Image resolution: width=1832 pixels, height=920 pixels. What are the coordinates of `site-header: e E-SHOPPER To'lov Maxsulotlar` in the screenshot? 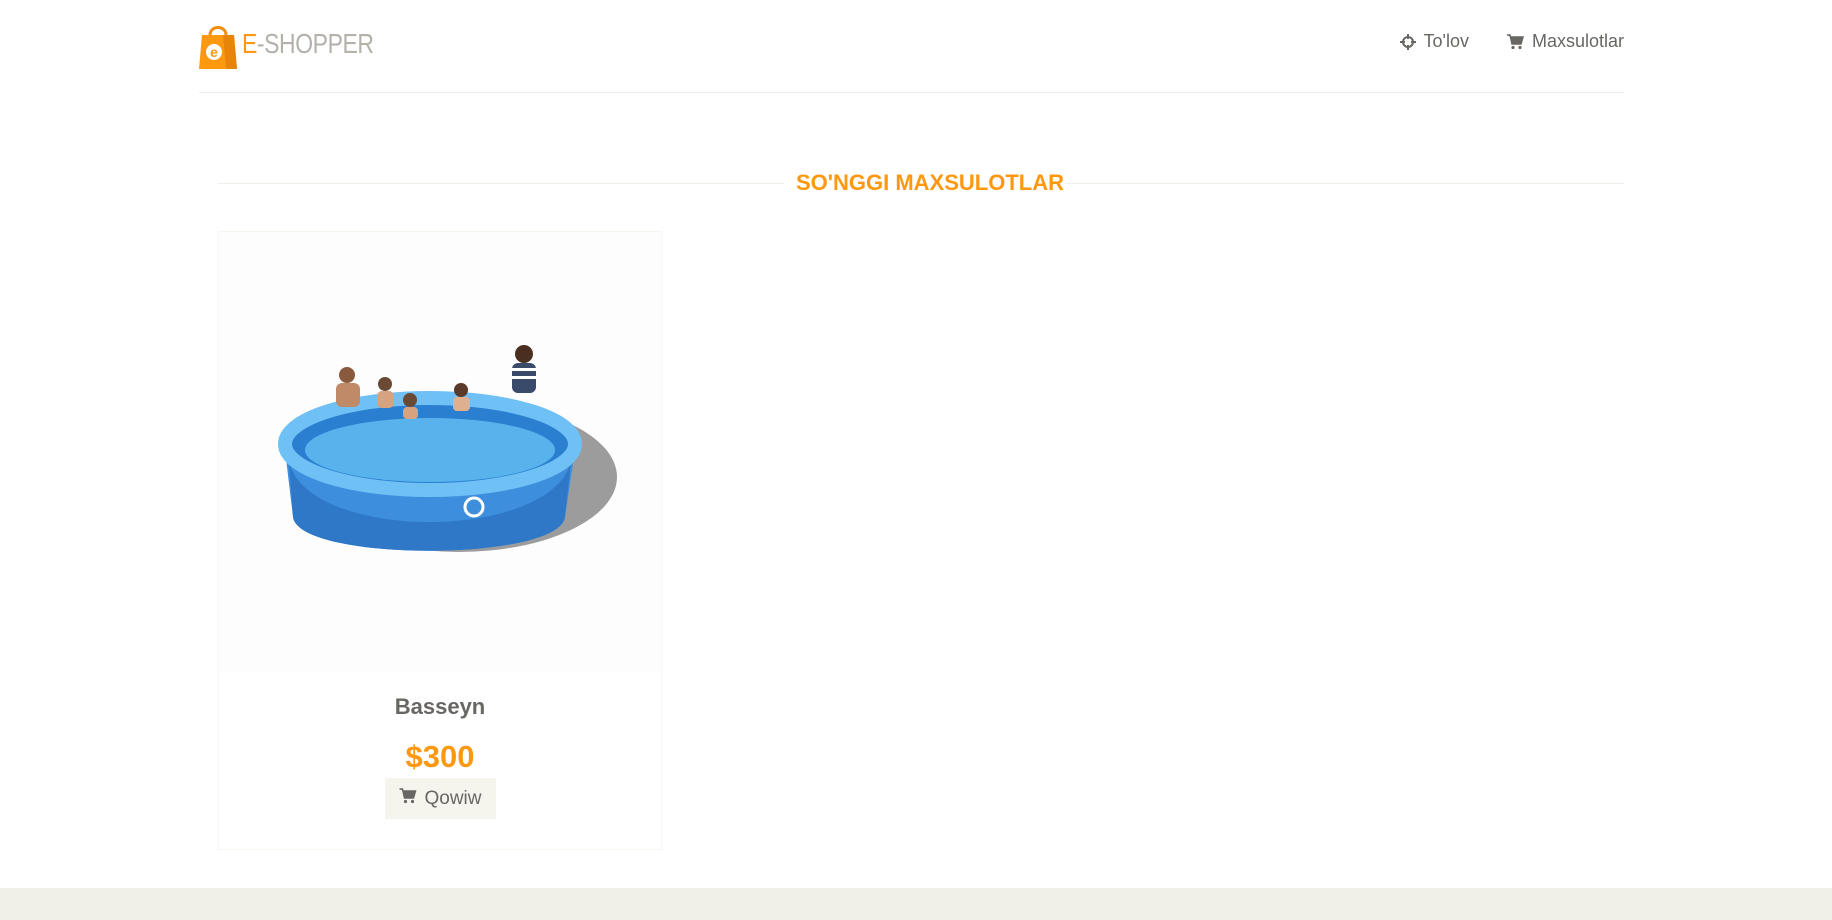 It's located at (911, 46).